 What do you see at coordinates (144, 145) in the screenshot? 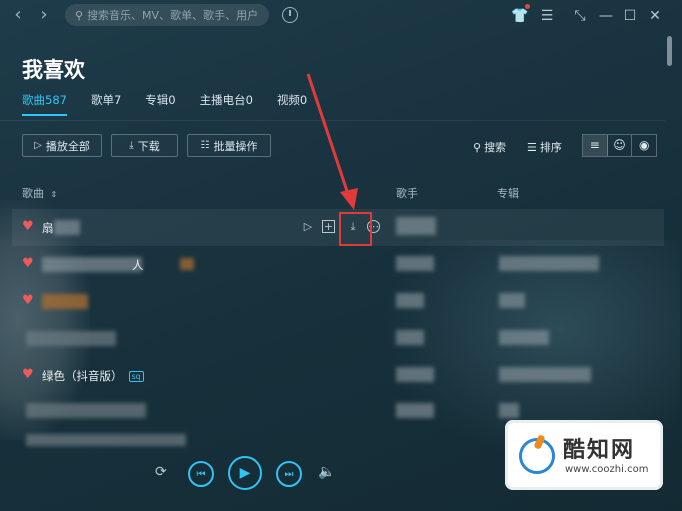
I see `download-button: ⤓ 下载` at bounding box center [144, 145].